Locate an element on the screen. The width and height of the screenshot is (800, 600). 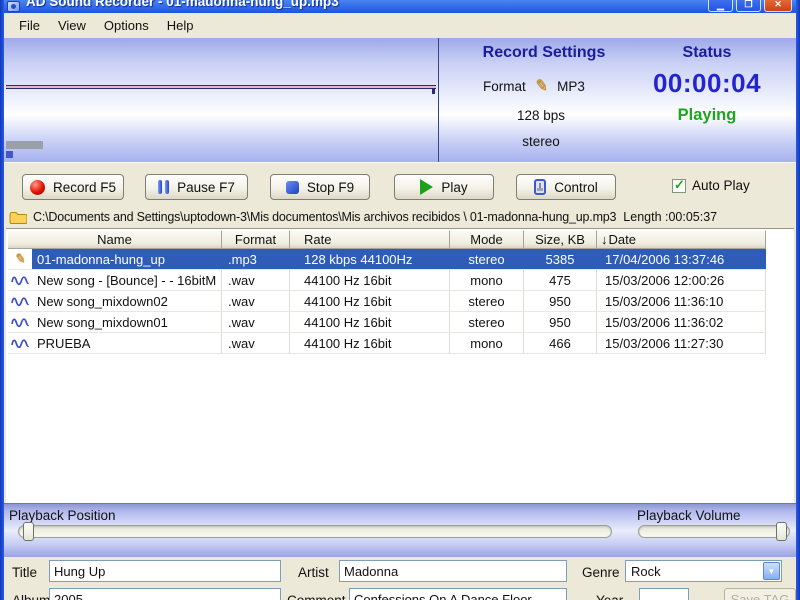
comment-field is located at coordinates (458, 594).